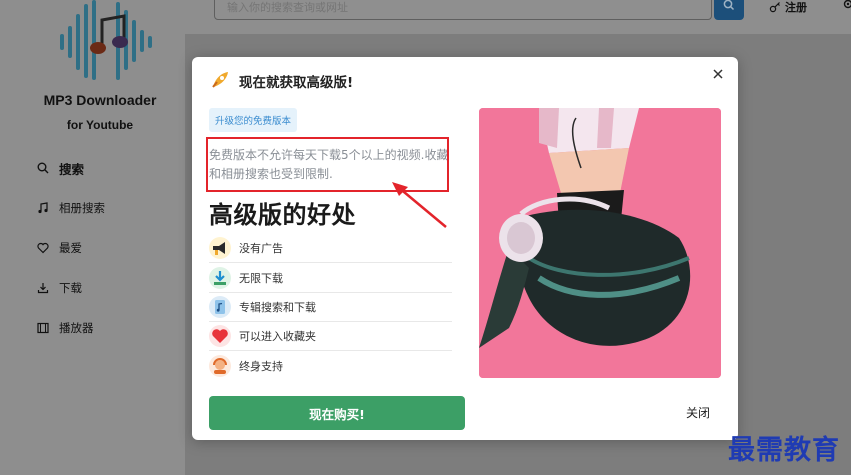 This screenshot has height=475, width=851. Describe the element at coordinates (220, 307) in the screenshot. I see `music-file-icon` at that location.